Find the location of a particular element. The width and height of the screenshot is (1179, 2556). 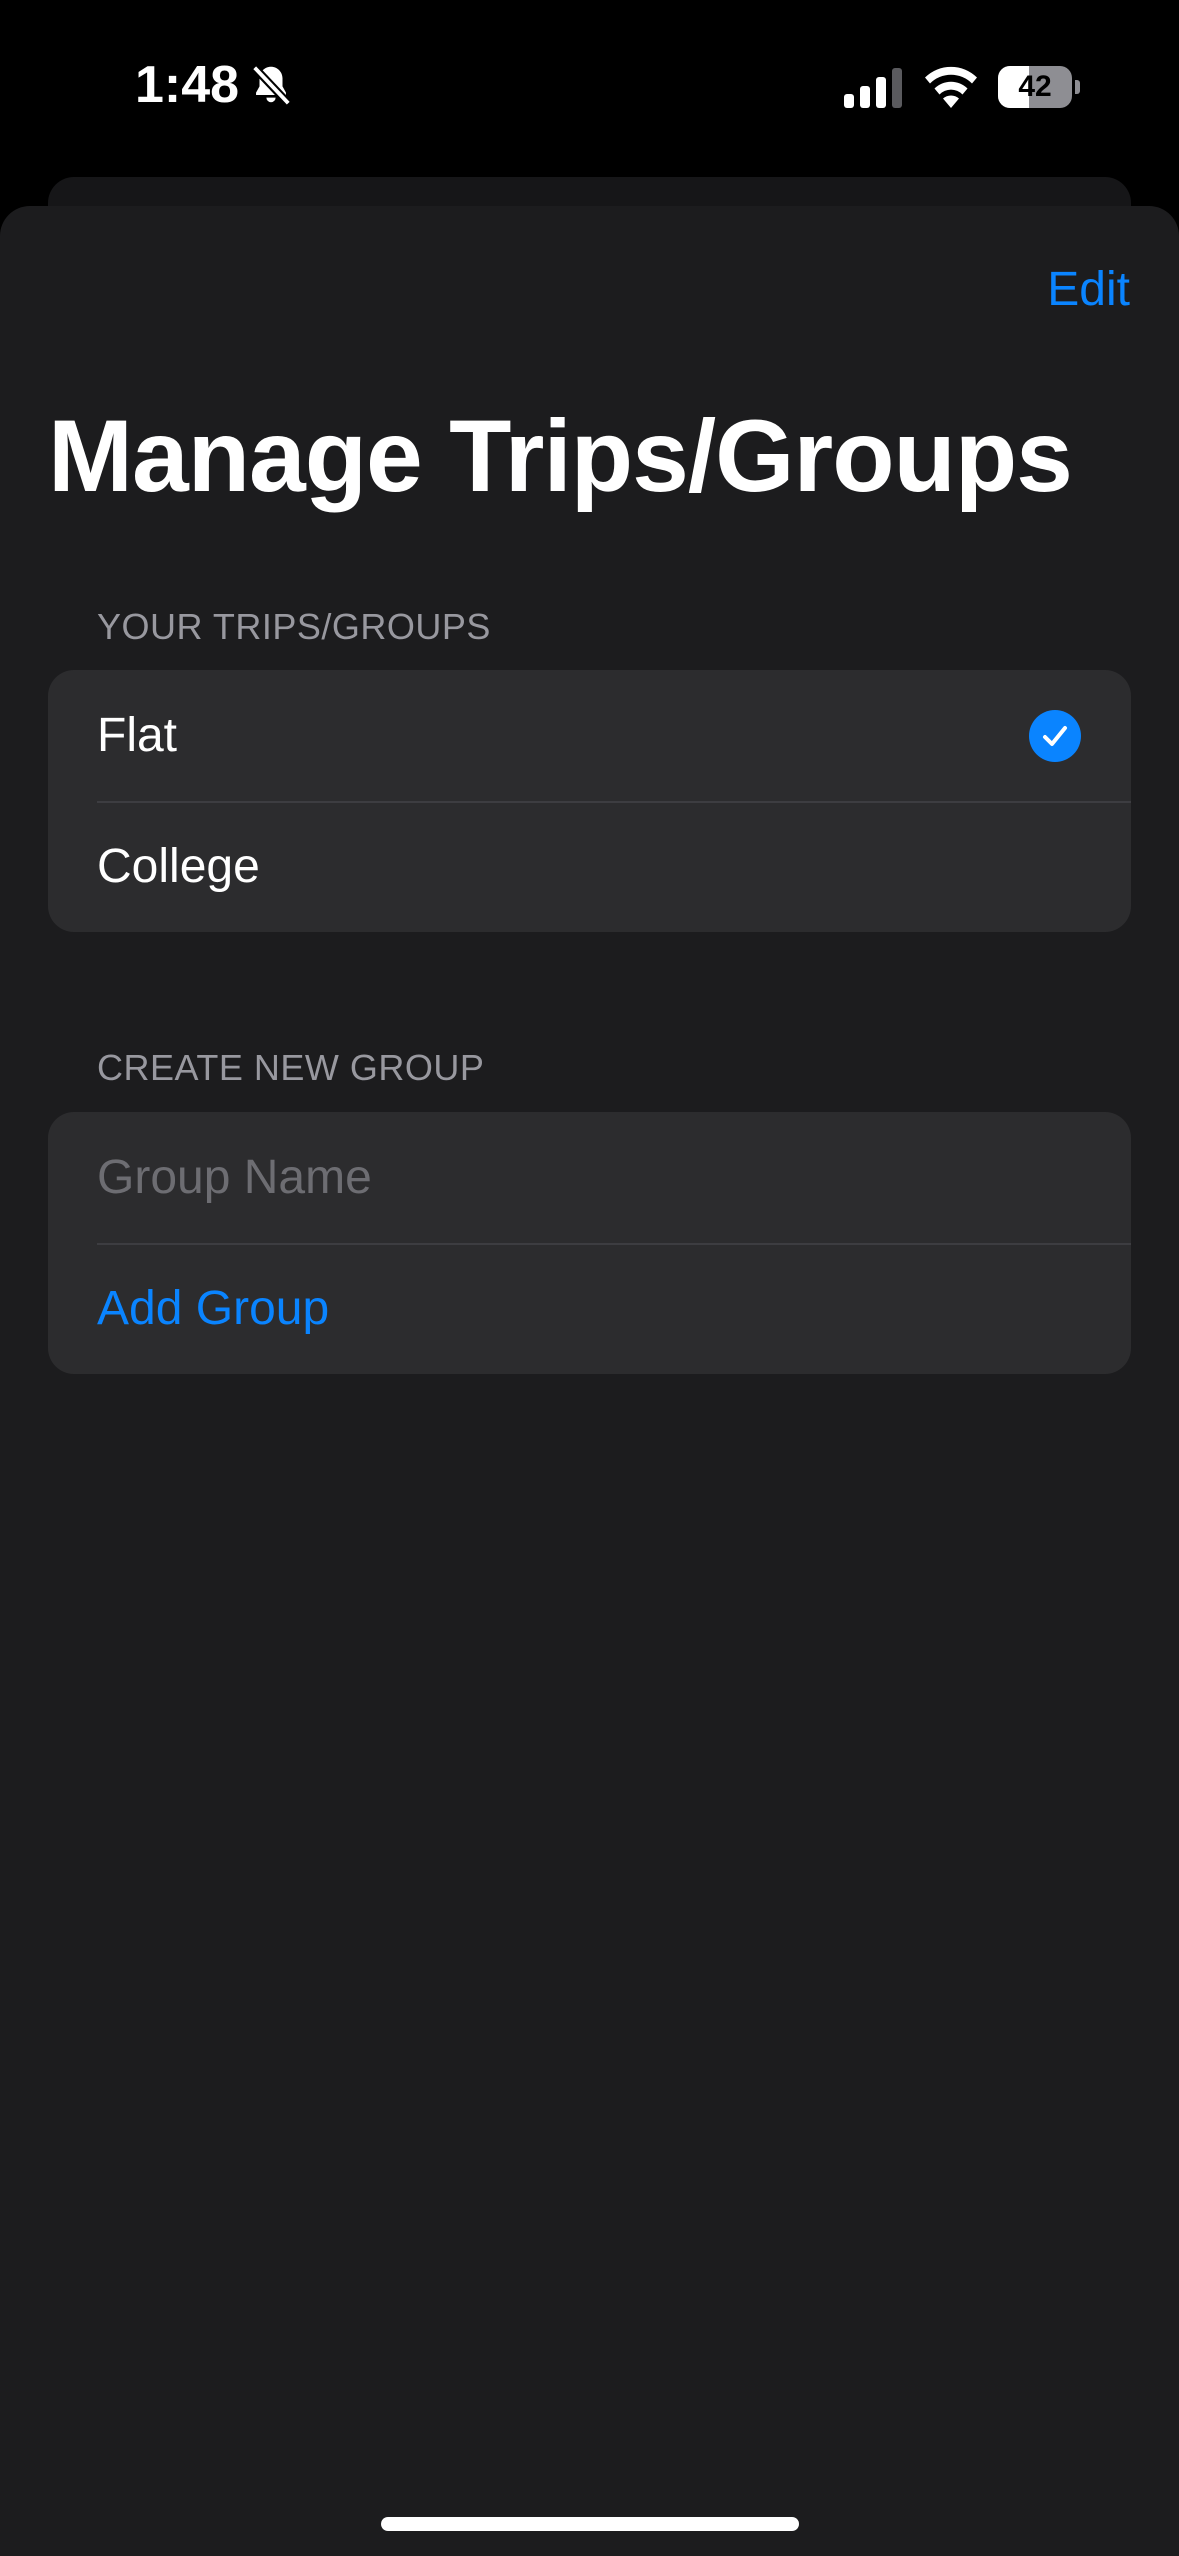

trips-list: Flat College is located at coordinates (589, 801).